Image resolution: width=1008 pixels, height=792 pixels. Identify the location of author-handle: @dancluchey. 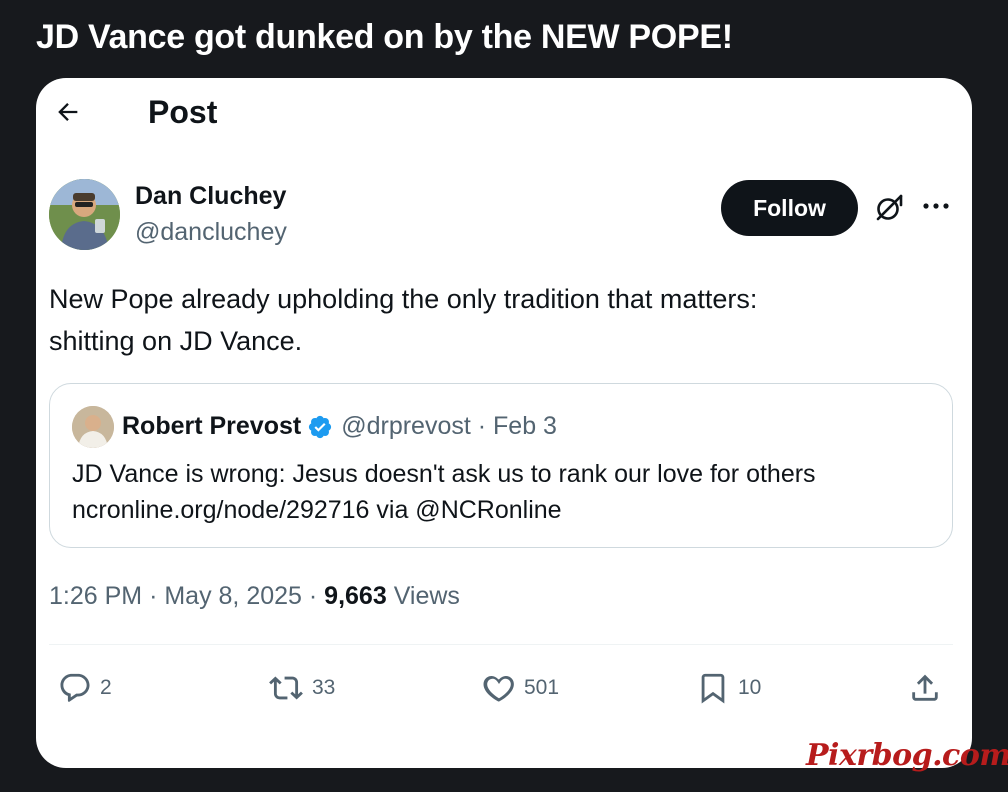
(211, 232).